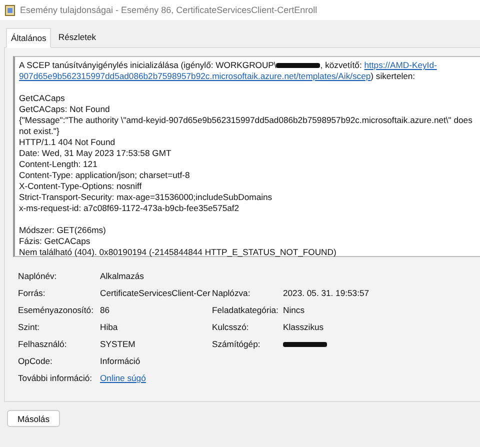  What do you see at coordinates (109, 327) in the screenshot?
I see `property-value: Hiba` at bounding box center [109, 327].